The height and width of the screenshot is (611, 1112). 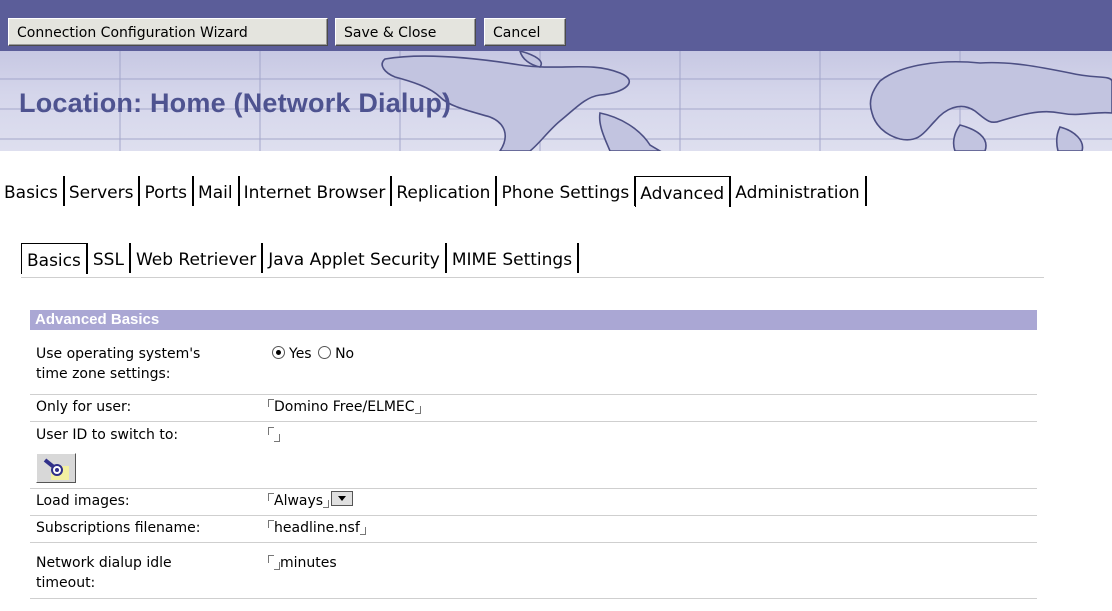 I want to click on user-id-field, so click(x=274, y=435).